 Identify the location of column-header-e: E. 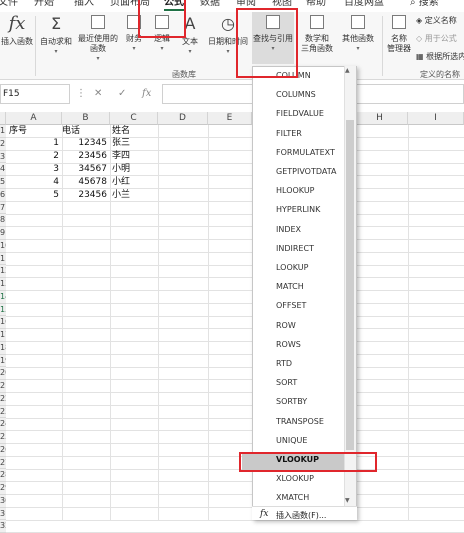
(230, 118).